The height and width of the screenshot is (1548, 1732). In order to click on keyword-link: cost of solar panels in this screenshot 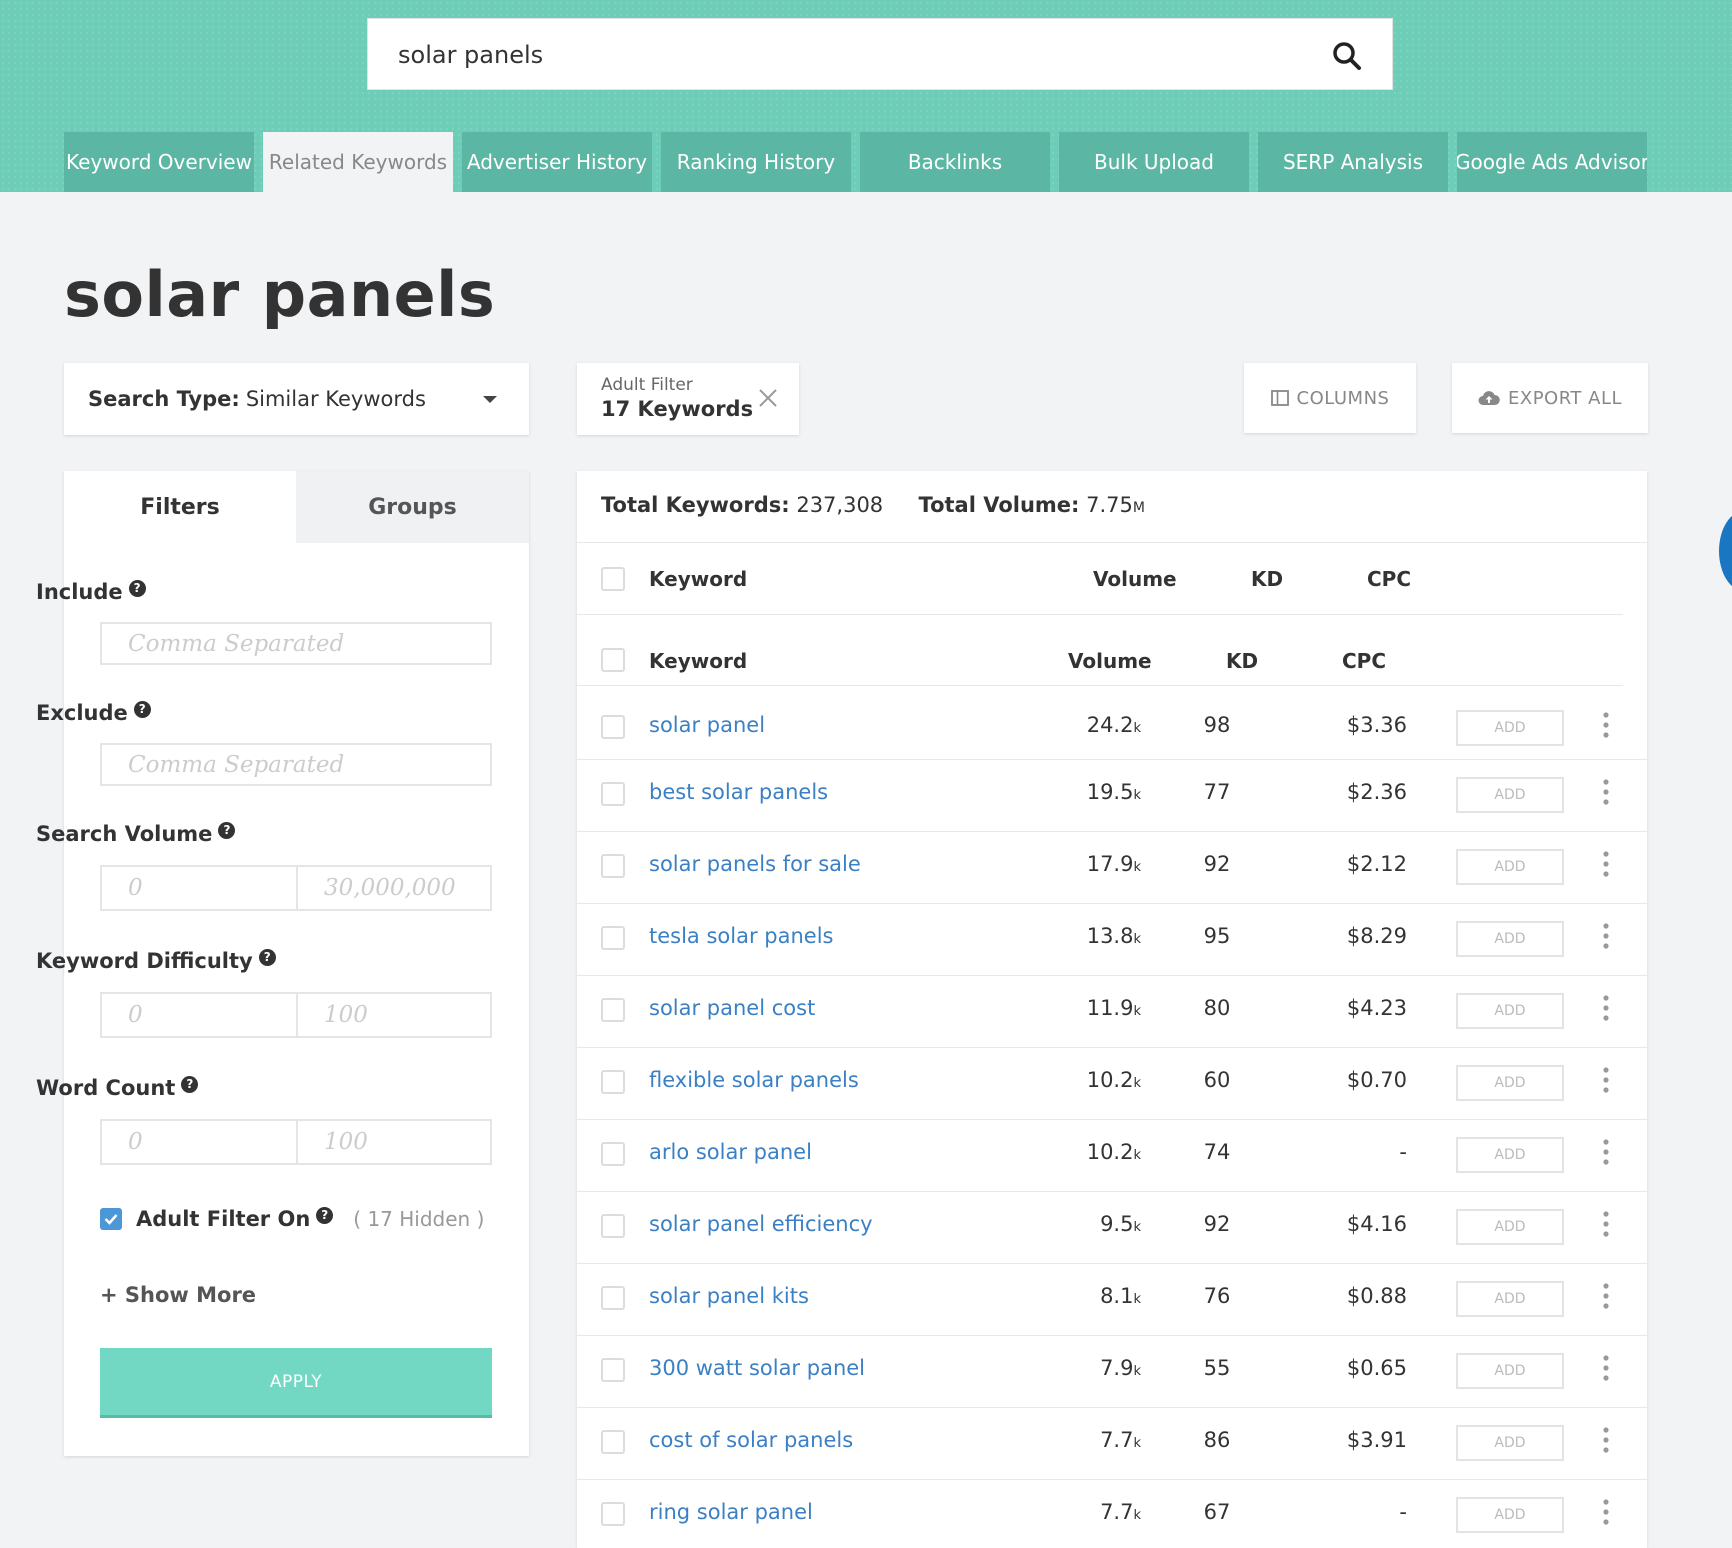, I will do `click(751, 1440)`.